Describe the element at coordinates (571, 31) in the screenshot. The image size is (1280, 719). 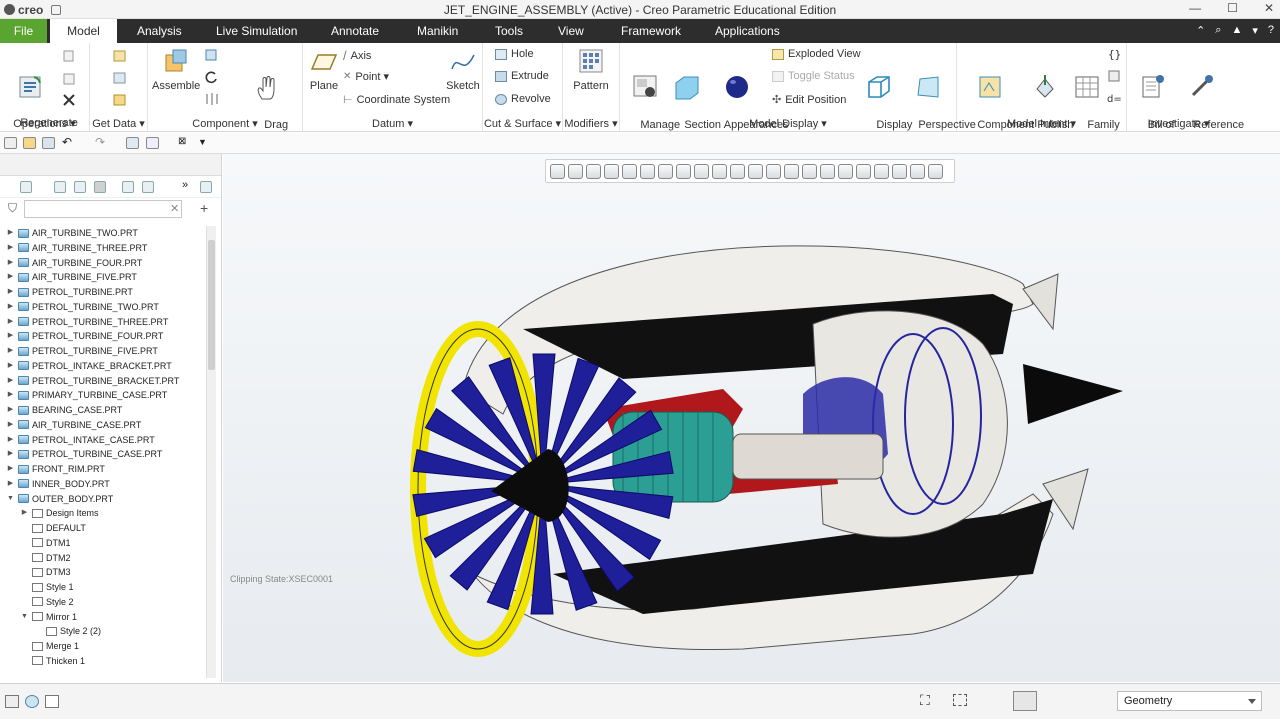
I see `tab-view: View` at that location.